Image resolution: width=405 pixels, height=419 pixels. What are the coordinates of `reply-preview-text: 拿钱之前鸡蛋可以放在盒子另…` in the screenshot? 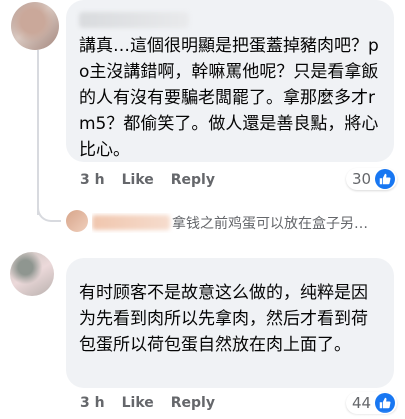 It's located at (270, 224).